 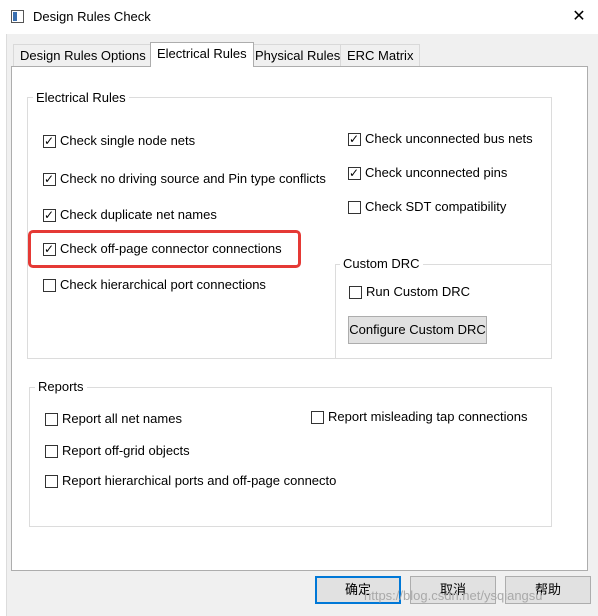 I want to click on check-duplicate-net-names: Check duplicate net names, so click(x=130, y=215).